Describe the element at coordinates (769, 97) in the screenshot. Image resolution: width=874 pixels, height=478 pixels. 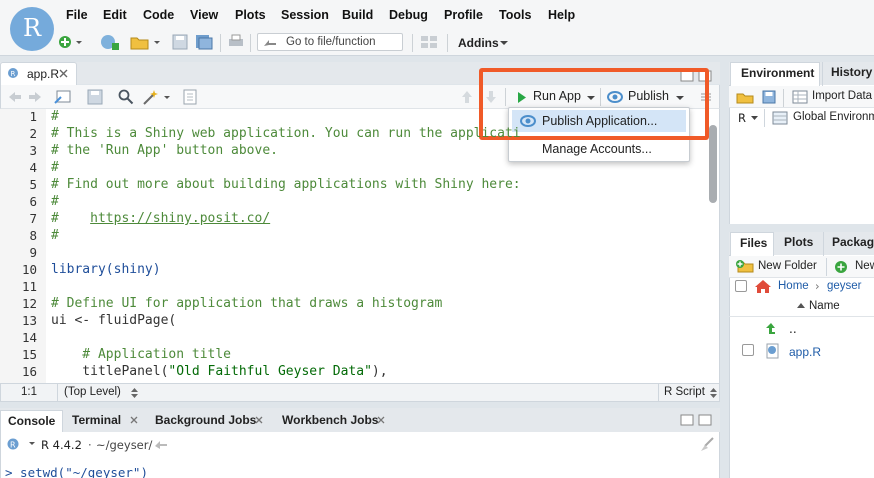
I see `save-workspace-icon` at that location.